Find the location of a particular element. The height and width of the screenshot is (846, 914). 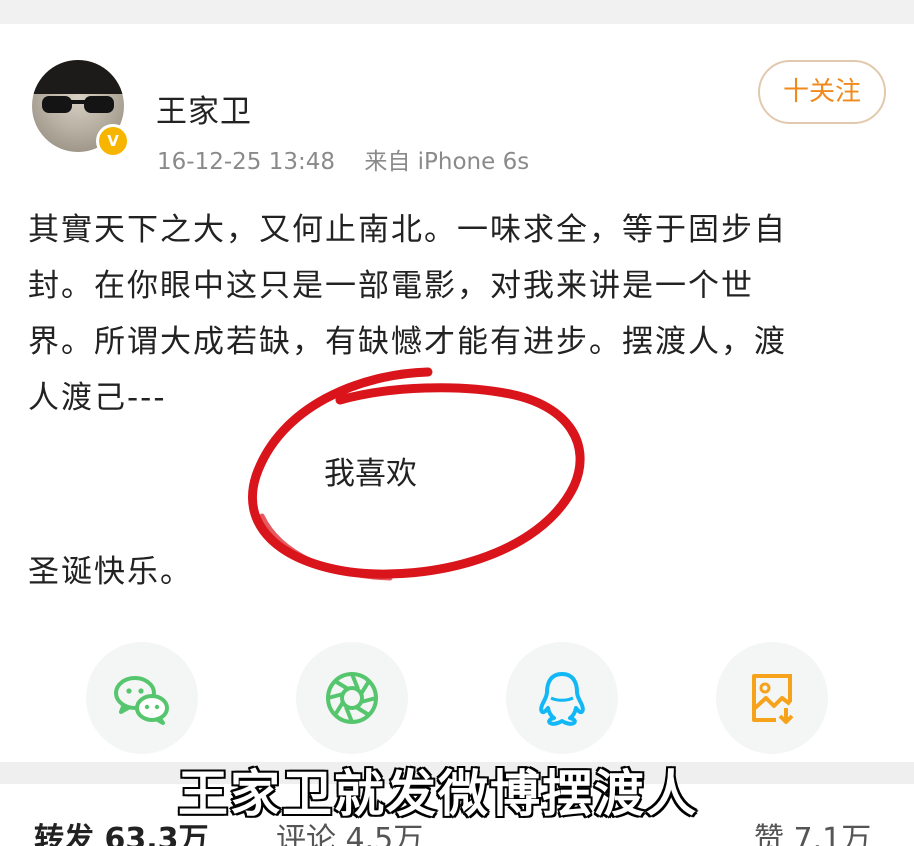

save-image-icon is located at coordinates (773, 699).